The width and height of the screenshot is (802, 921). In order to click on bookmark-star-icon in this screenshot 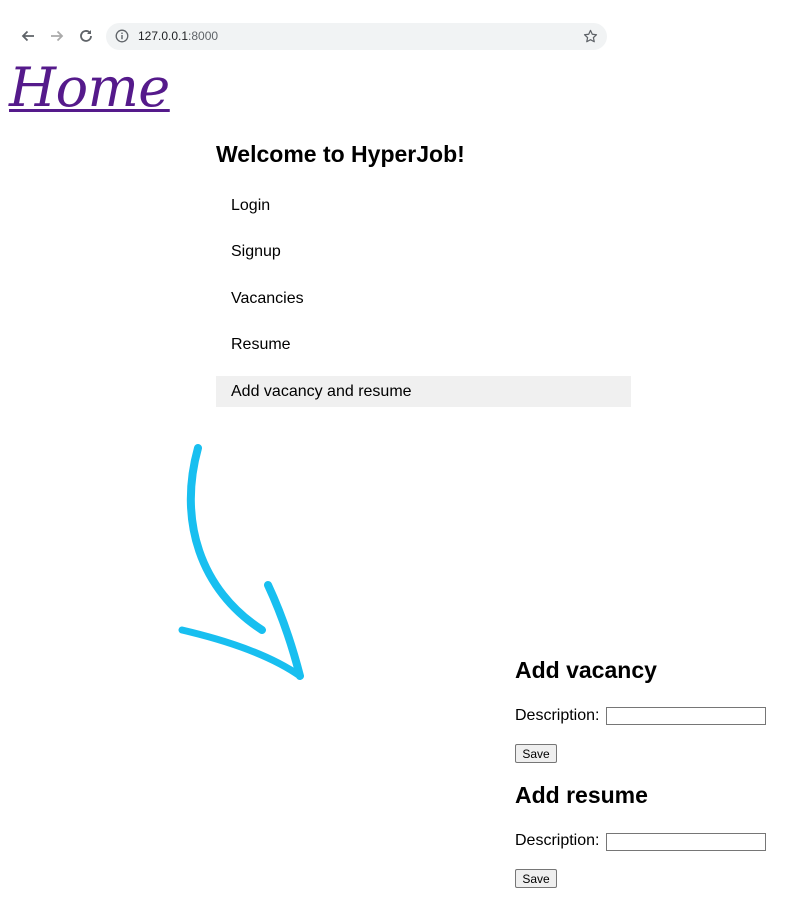, I will do `click(590, 36)`.